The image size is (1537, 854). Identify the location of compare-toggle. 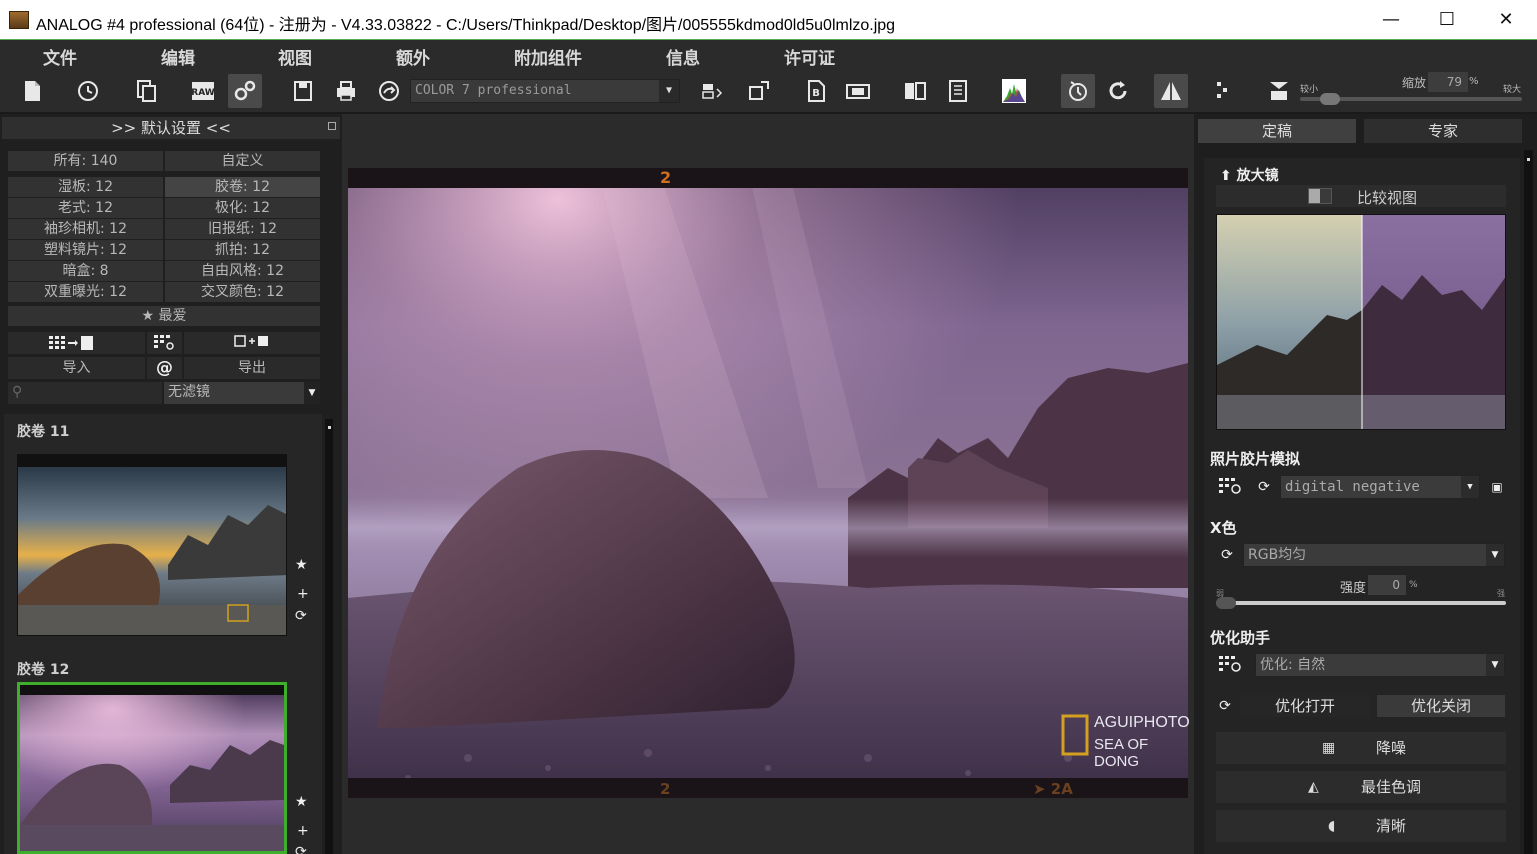
(1320, 196).